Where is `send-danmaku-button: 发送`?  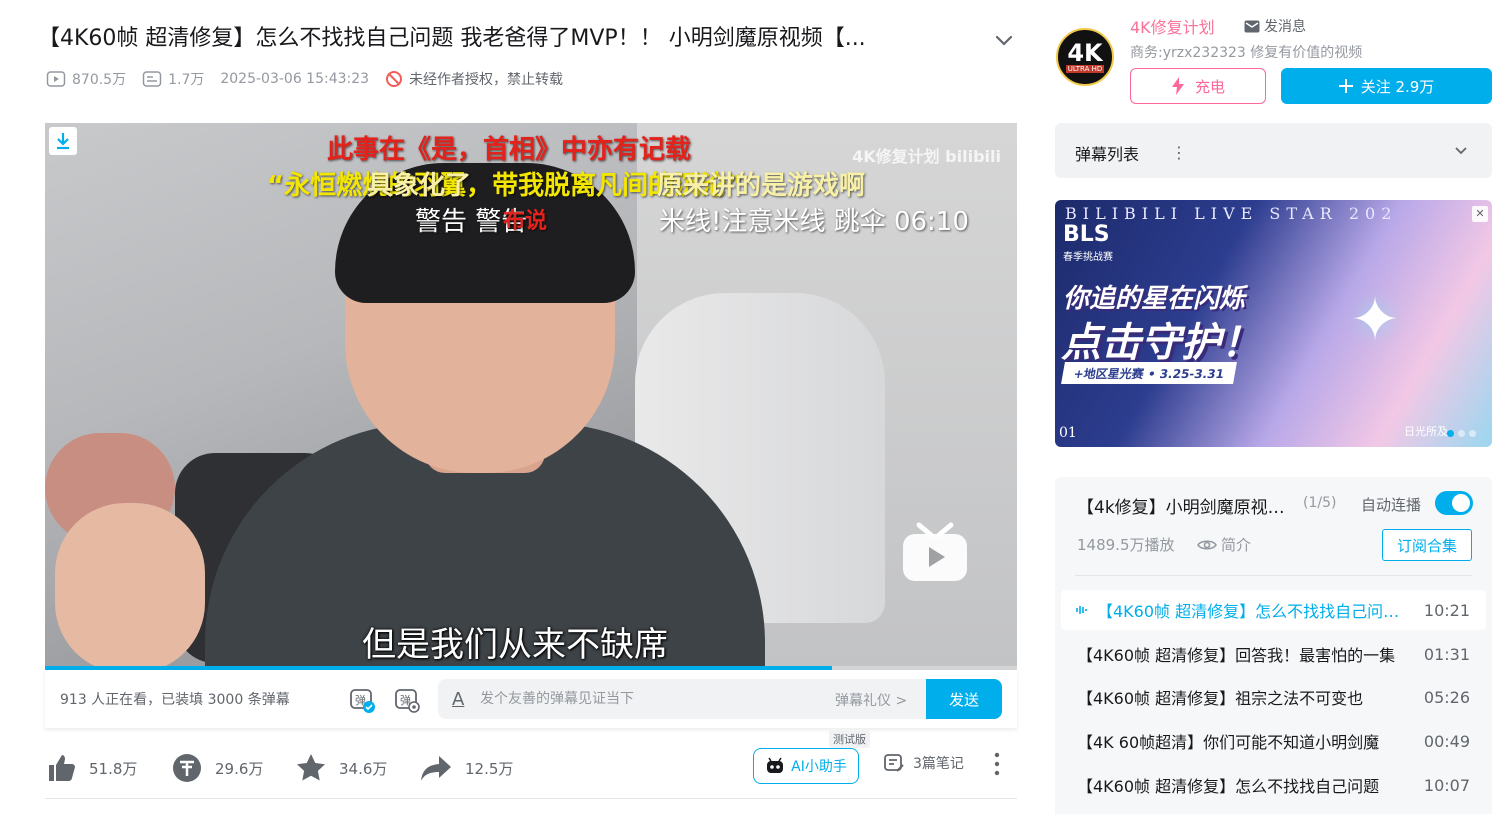
send-danmaku-button: 发送 is located at coordinates (964, 699).